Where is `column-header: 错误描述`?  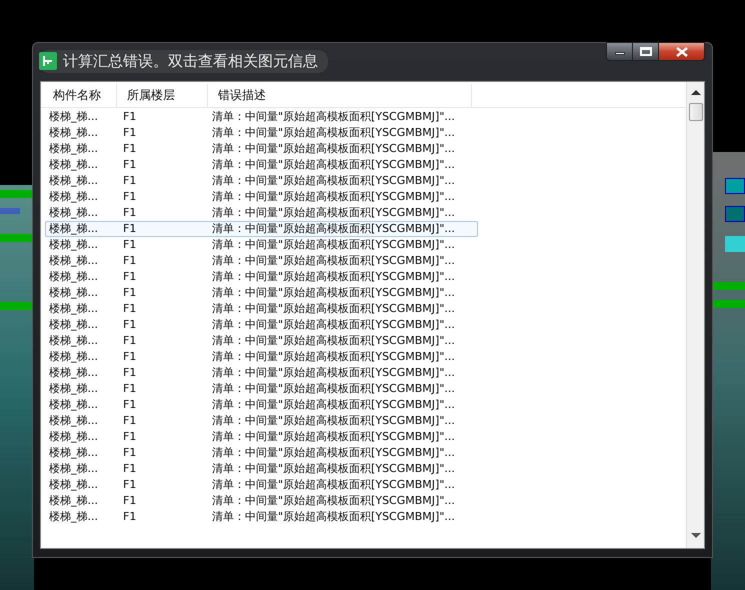 column-header: 错误描述 is located at coordinates (340, 95).